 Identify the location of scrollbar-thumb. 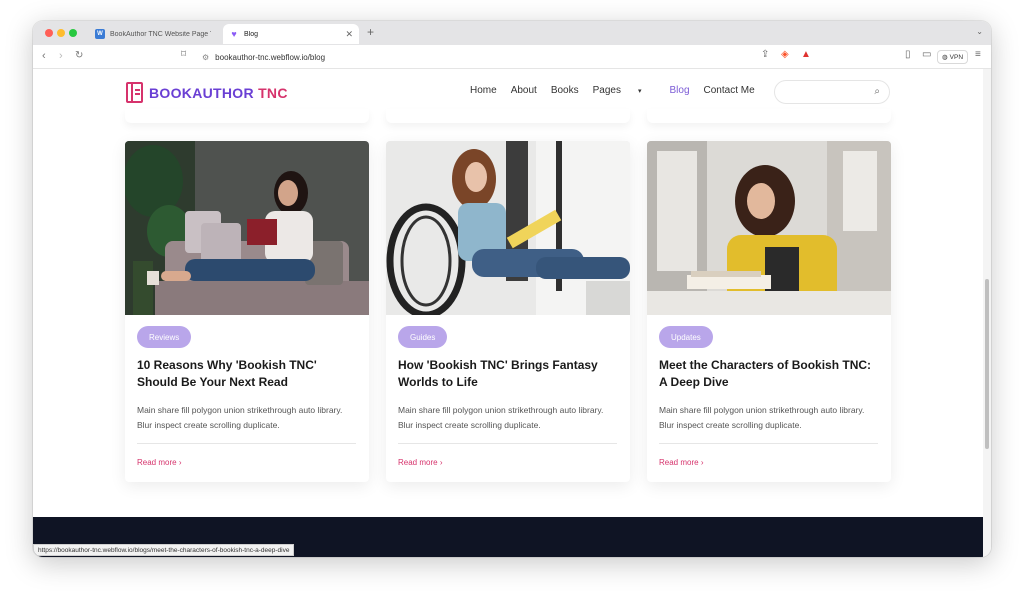
(987, 364).